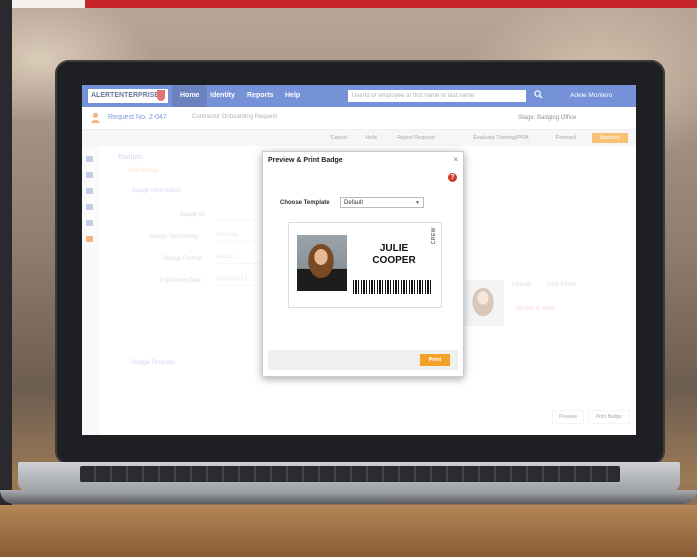  What do you see at coordinates (435, 360) in the screenshot?
I see `print-button: Print` at bounding box center [435, 360].